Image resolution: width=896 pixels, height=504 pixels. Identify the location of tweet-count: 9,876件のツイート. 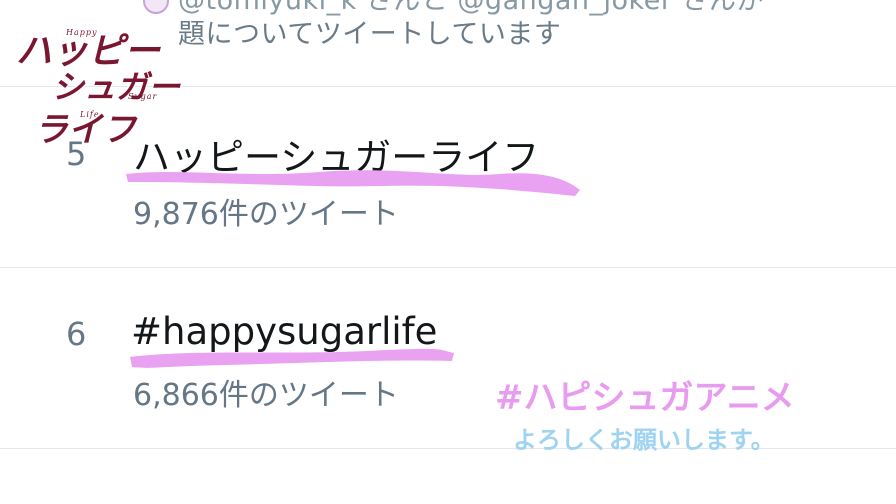
(266, 214).